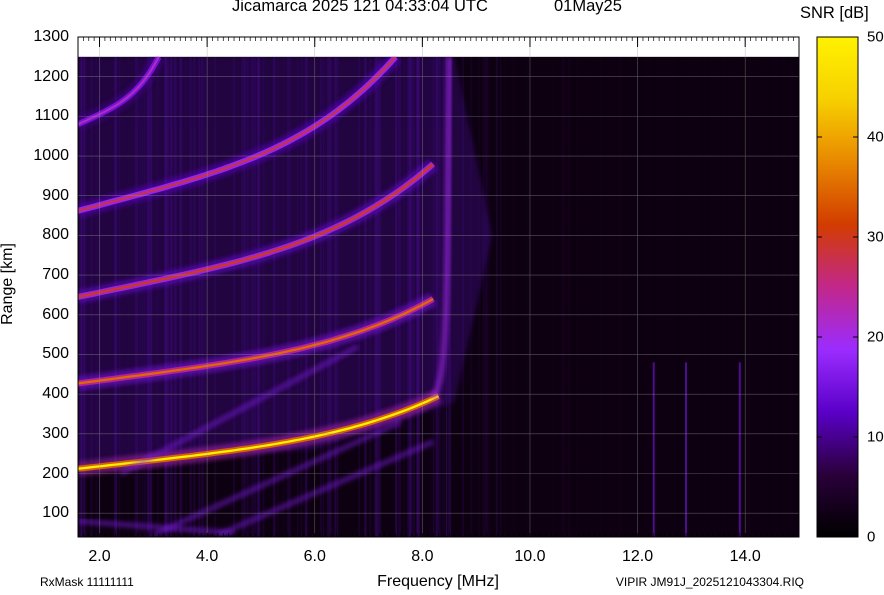 The image size is (884, 595). What do you see at coordinates (875, 137) in the screenshot?
I see `colorbar-tick-label: 40` at bounding box center [875, 137].